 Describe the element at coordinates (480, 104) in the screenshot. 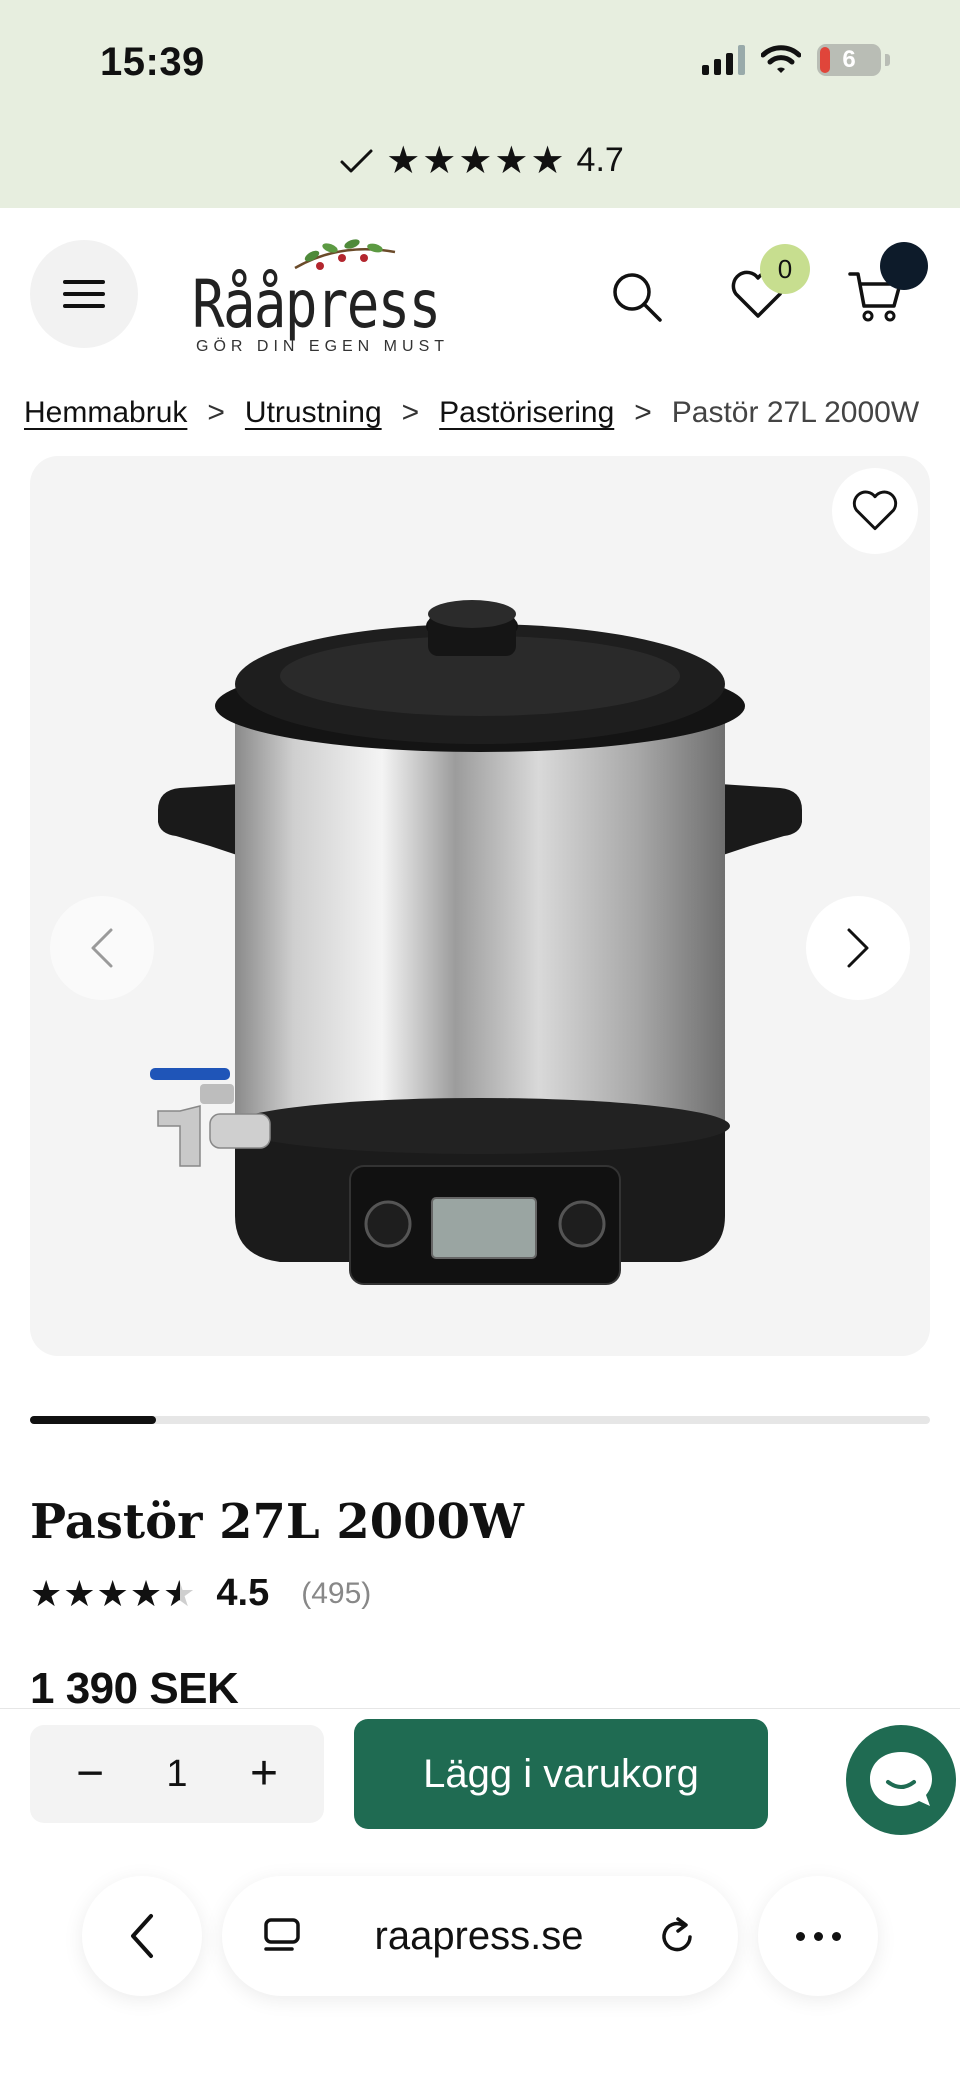

I see `top-band: 15:39 6 ★★★★★ 4.7` at that location.